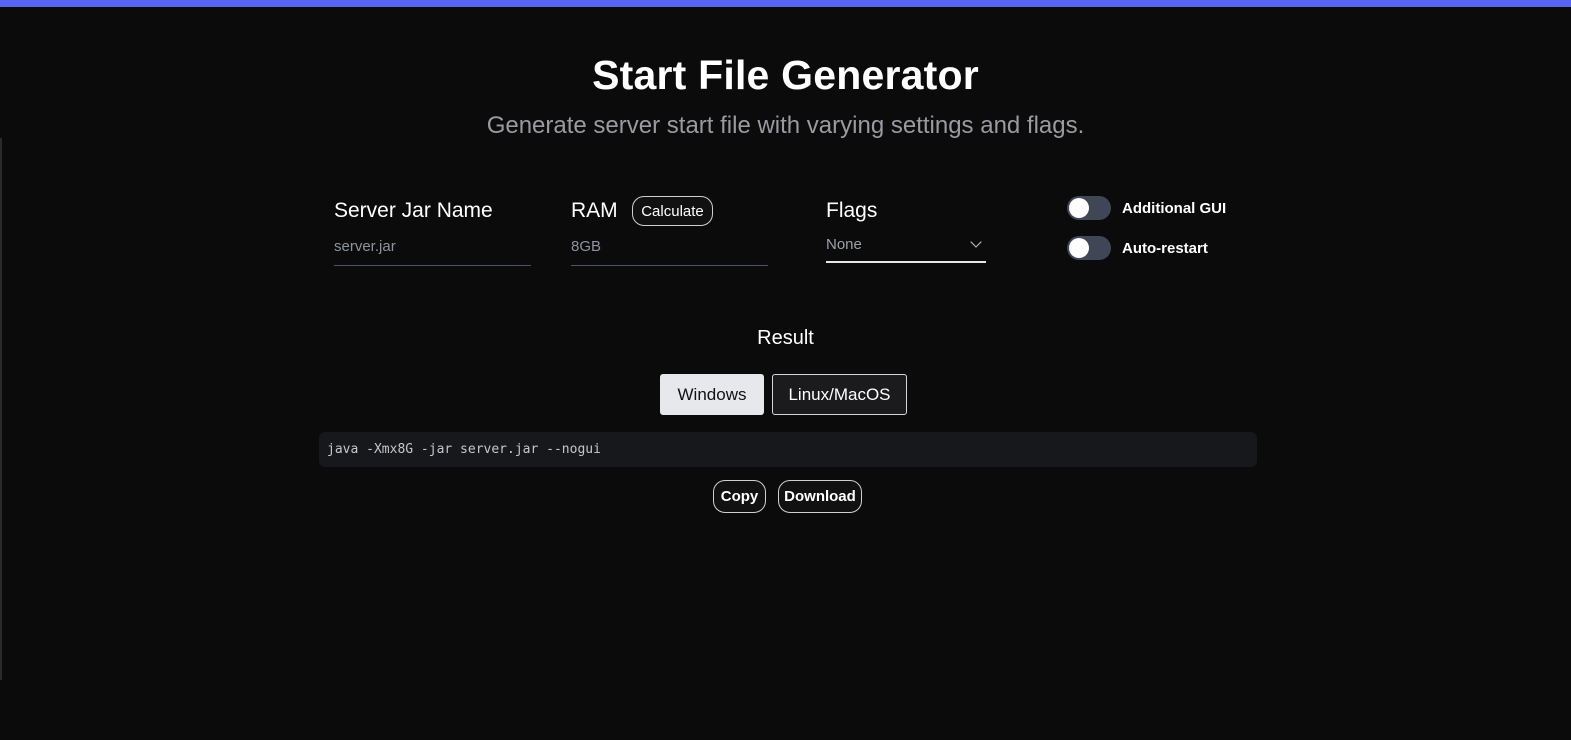 This screenshot has height=740, width=1571. What do you see at coordinates (594, 210) in the screenshot?
I see `ram-label: RAM` at bounding box center [594, 210].